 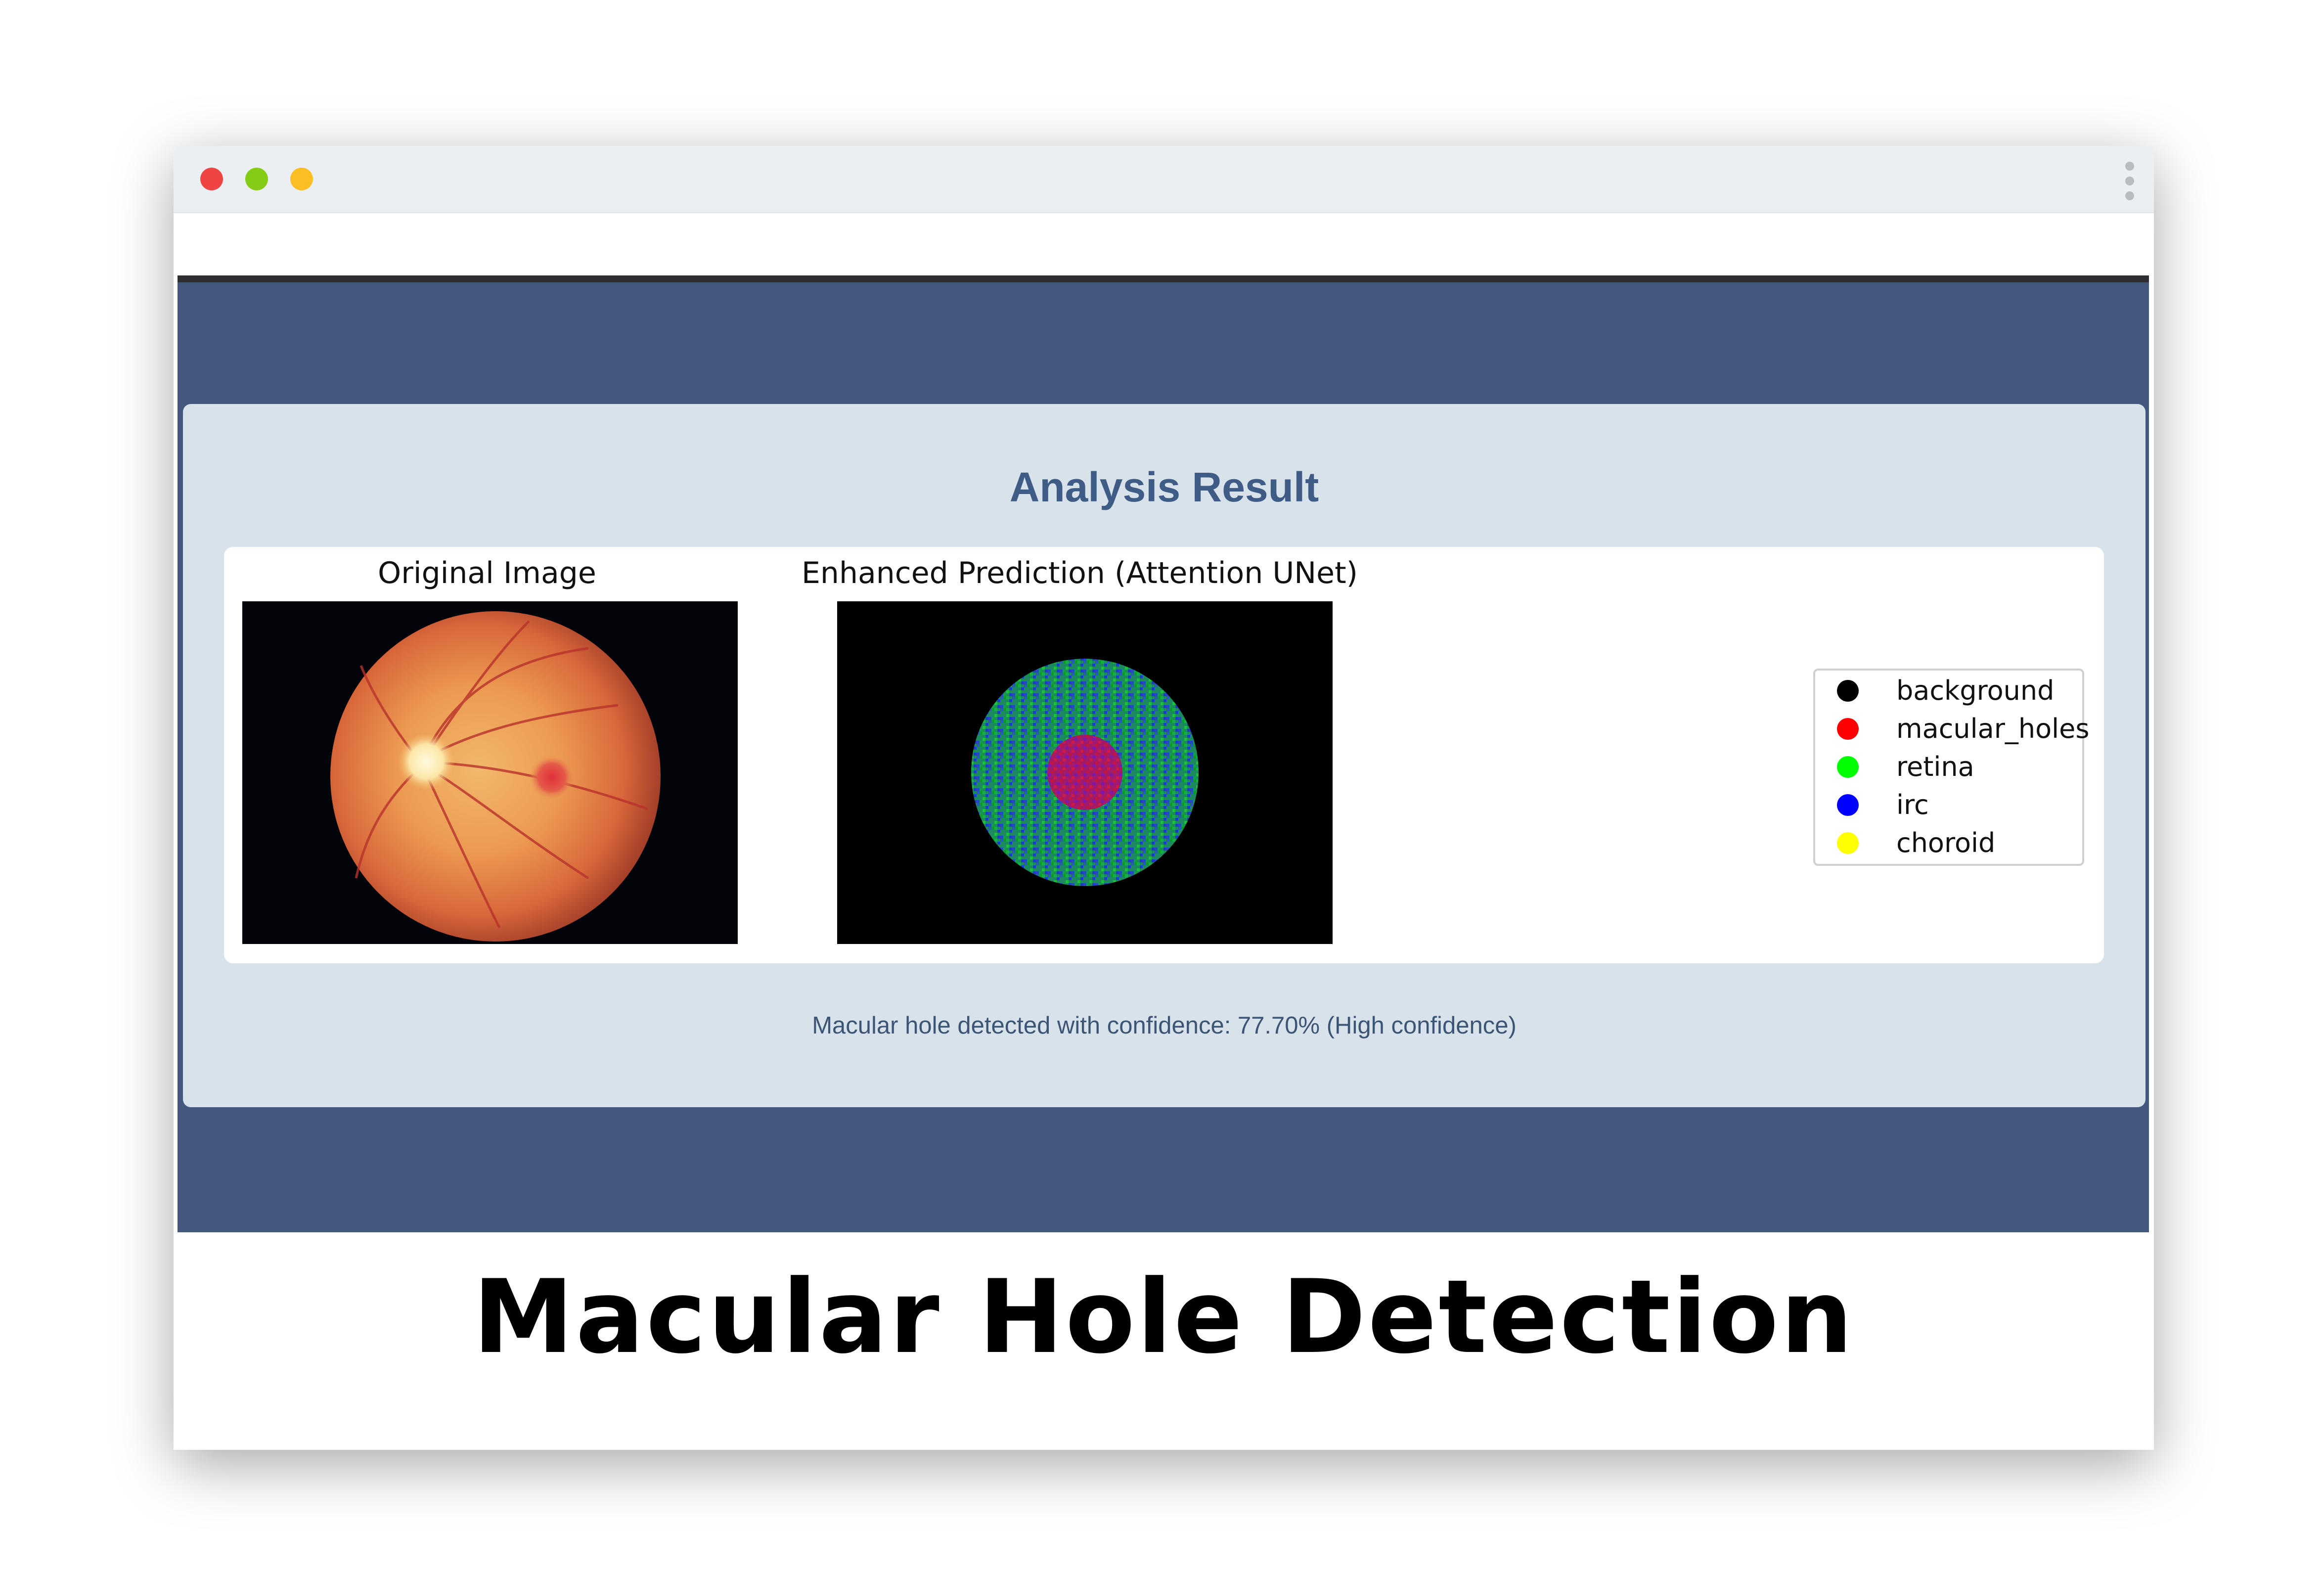 What do you see at coordinates (2130, 181) in the screenshot?
I see `vertical-ellipsis-icon` at bounding box center [2130, 181].